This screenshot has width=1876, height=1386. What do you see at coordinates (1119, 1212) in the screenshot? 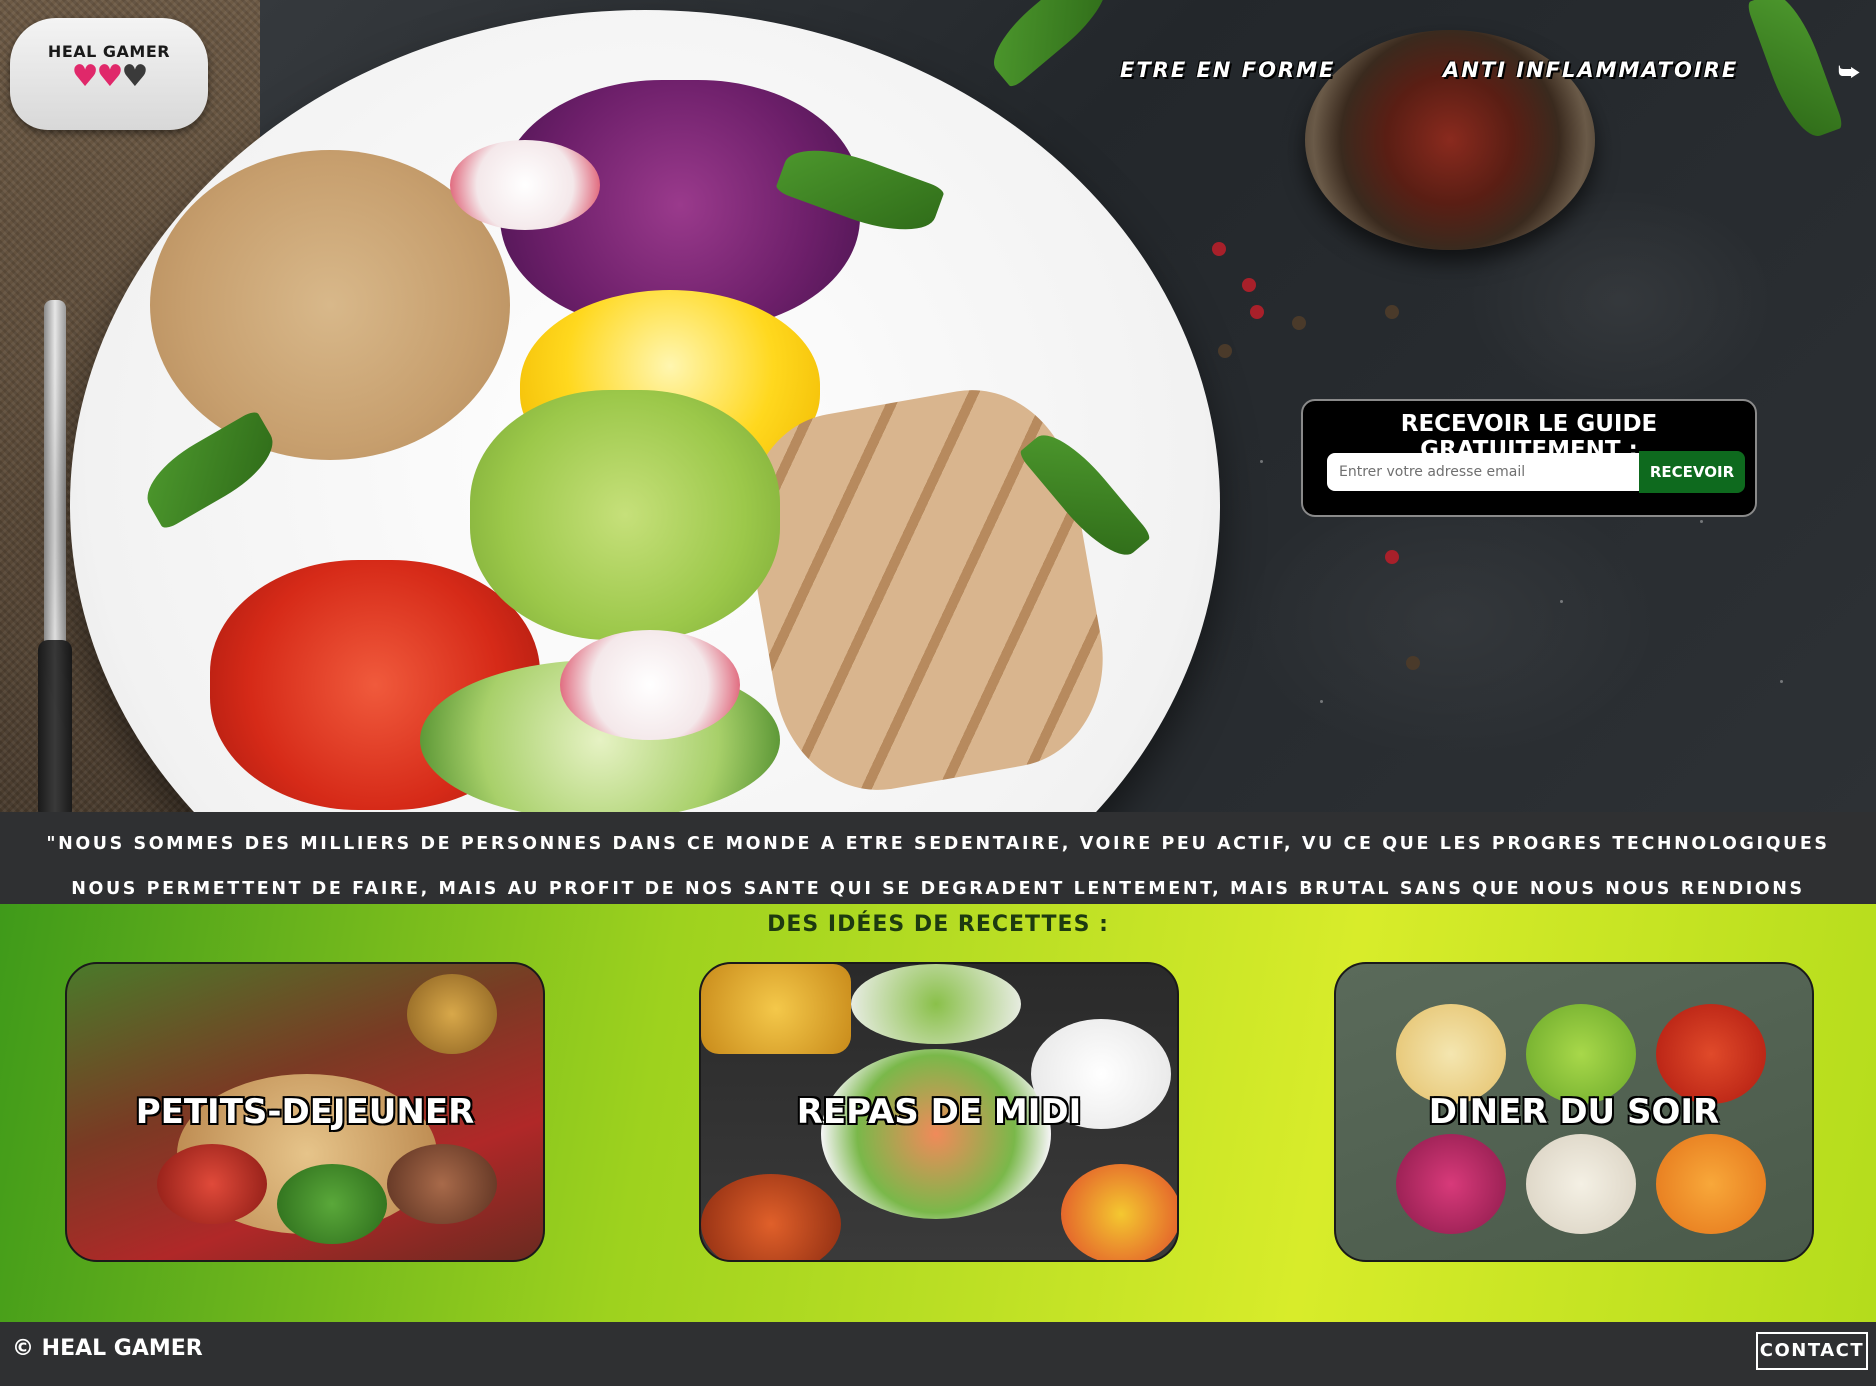
I see `fruit-plate-image` at bounding box center [1119, 1212].